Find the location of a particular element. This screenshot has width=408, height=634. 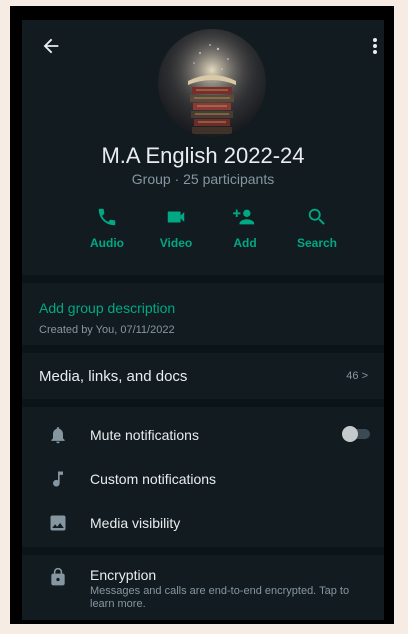

search-label: Search is located at coordinates (317, 243).